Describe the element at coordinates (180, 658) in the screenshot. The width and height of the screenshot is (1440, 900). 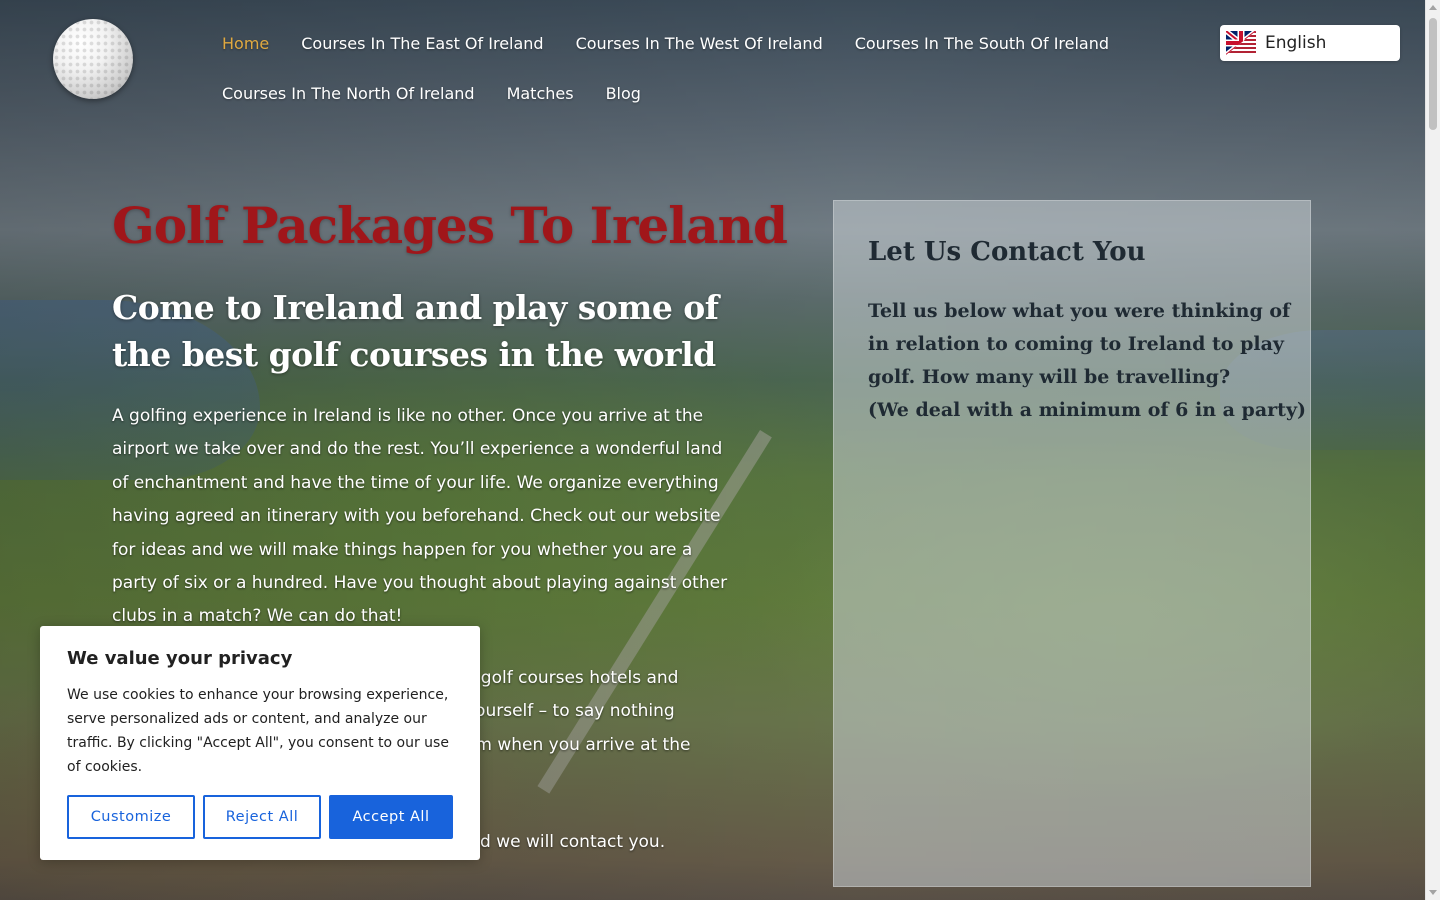
I see `cookie-title: We value your privacy` at that location.